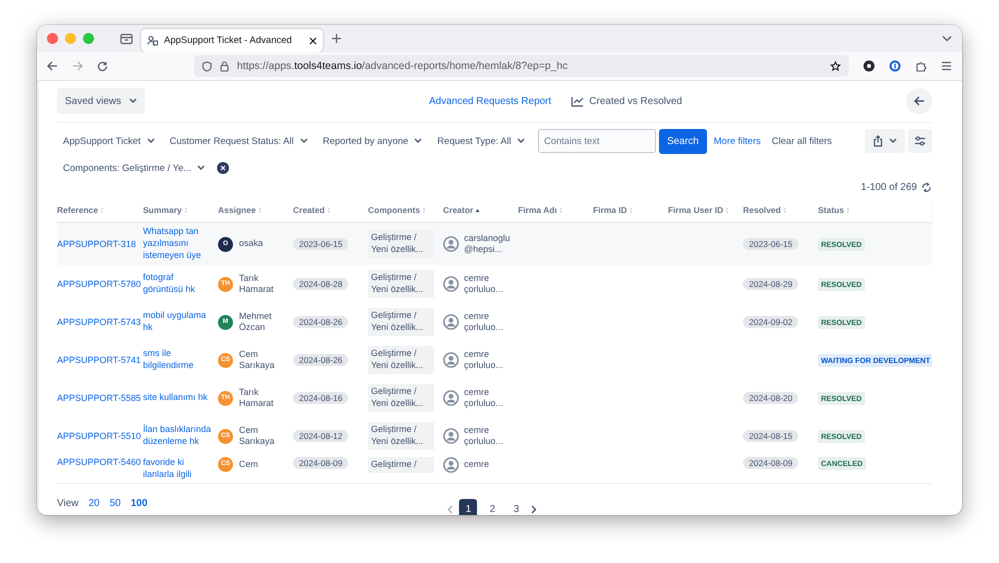 This screenshot has height=563, width=999. Describe the element at coordinates (480, 210) in the screenshot. I see `column-header: Creator` at that location.